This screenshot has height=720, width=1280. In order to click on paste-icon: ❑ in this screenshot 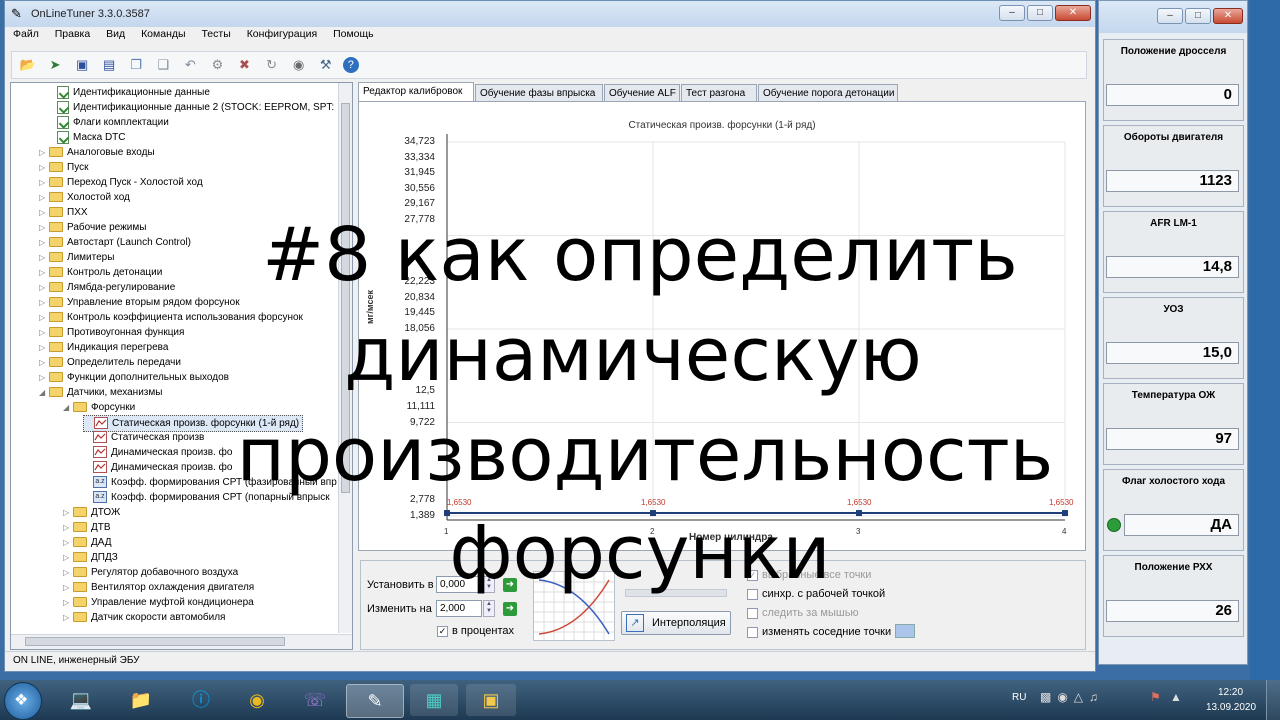, I will do `click(163, 65)`.